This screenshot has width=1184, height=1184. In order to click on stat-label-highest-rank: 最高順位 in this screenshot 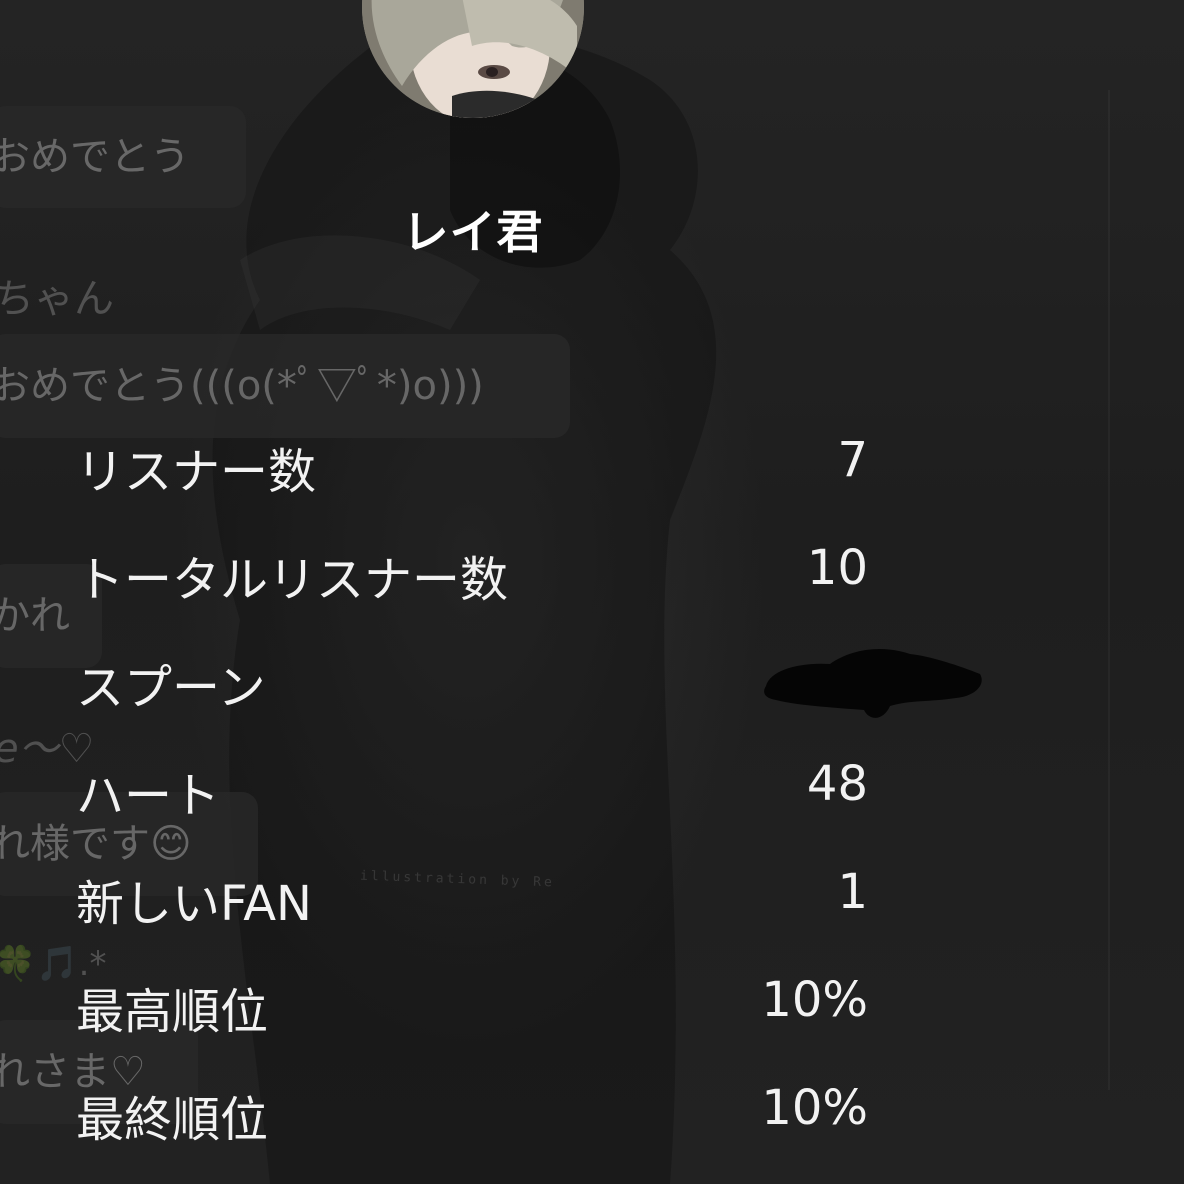, I will do `click(172, 1012)`.